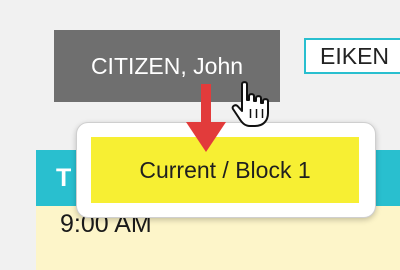 The width and height of the screenshot is (400, 270). What do you see at coordinates (352, 56) in the screenshot?
I see `eiken-tag: EIKEN` at bounding box center [352, 56].